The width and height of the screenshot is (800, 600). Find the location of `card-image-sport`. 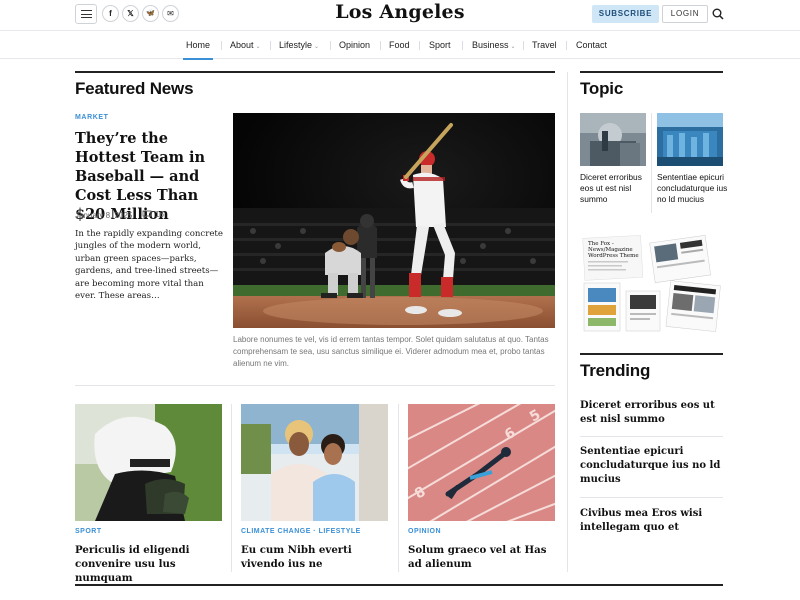

card-image-sport is located at coordinates (148, 462).